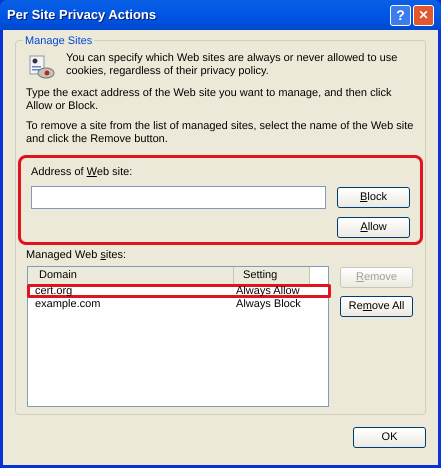  What do you see at coordinates (178, 197) in the screenshot?
I see `address-input-field` at bounding box center [178, 197].